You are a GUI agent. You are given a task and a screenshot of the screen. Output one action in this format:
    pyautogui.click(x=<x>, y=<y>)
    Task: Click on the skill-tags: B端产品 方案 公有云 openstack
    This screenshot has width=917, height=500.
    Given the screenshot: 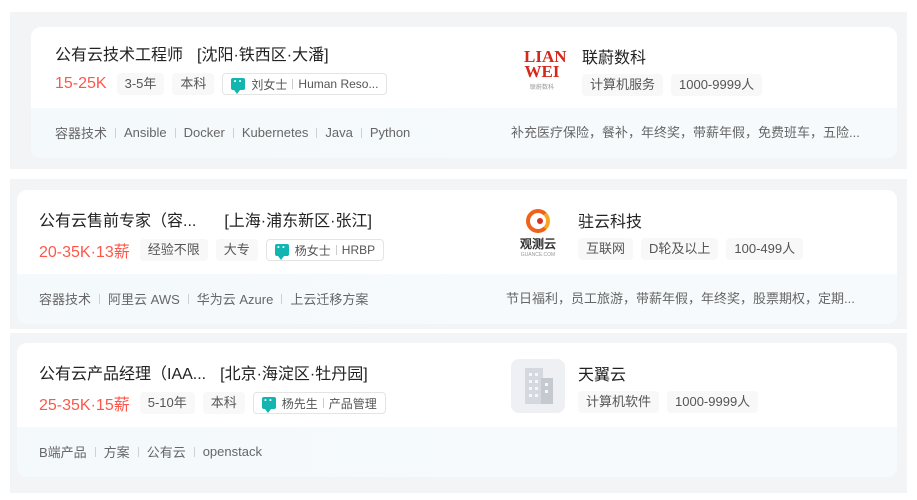 What is the action you would take?
    pyautogui.click(x=150, y=451)
    